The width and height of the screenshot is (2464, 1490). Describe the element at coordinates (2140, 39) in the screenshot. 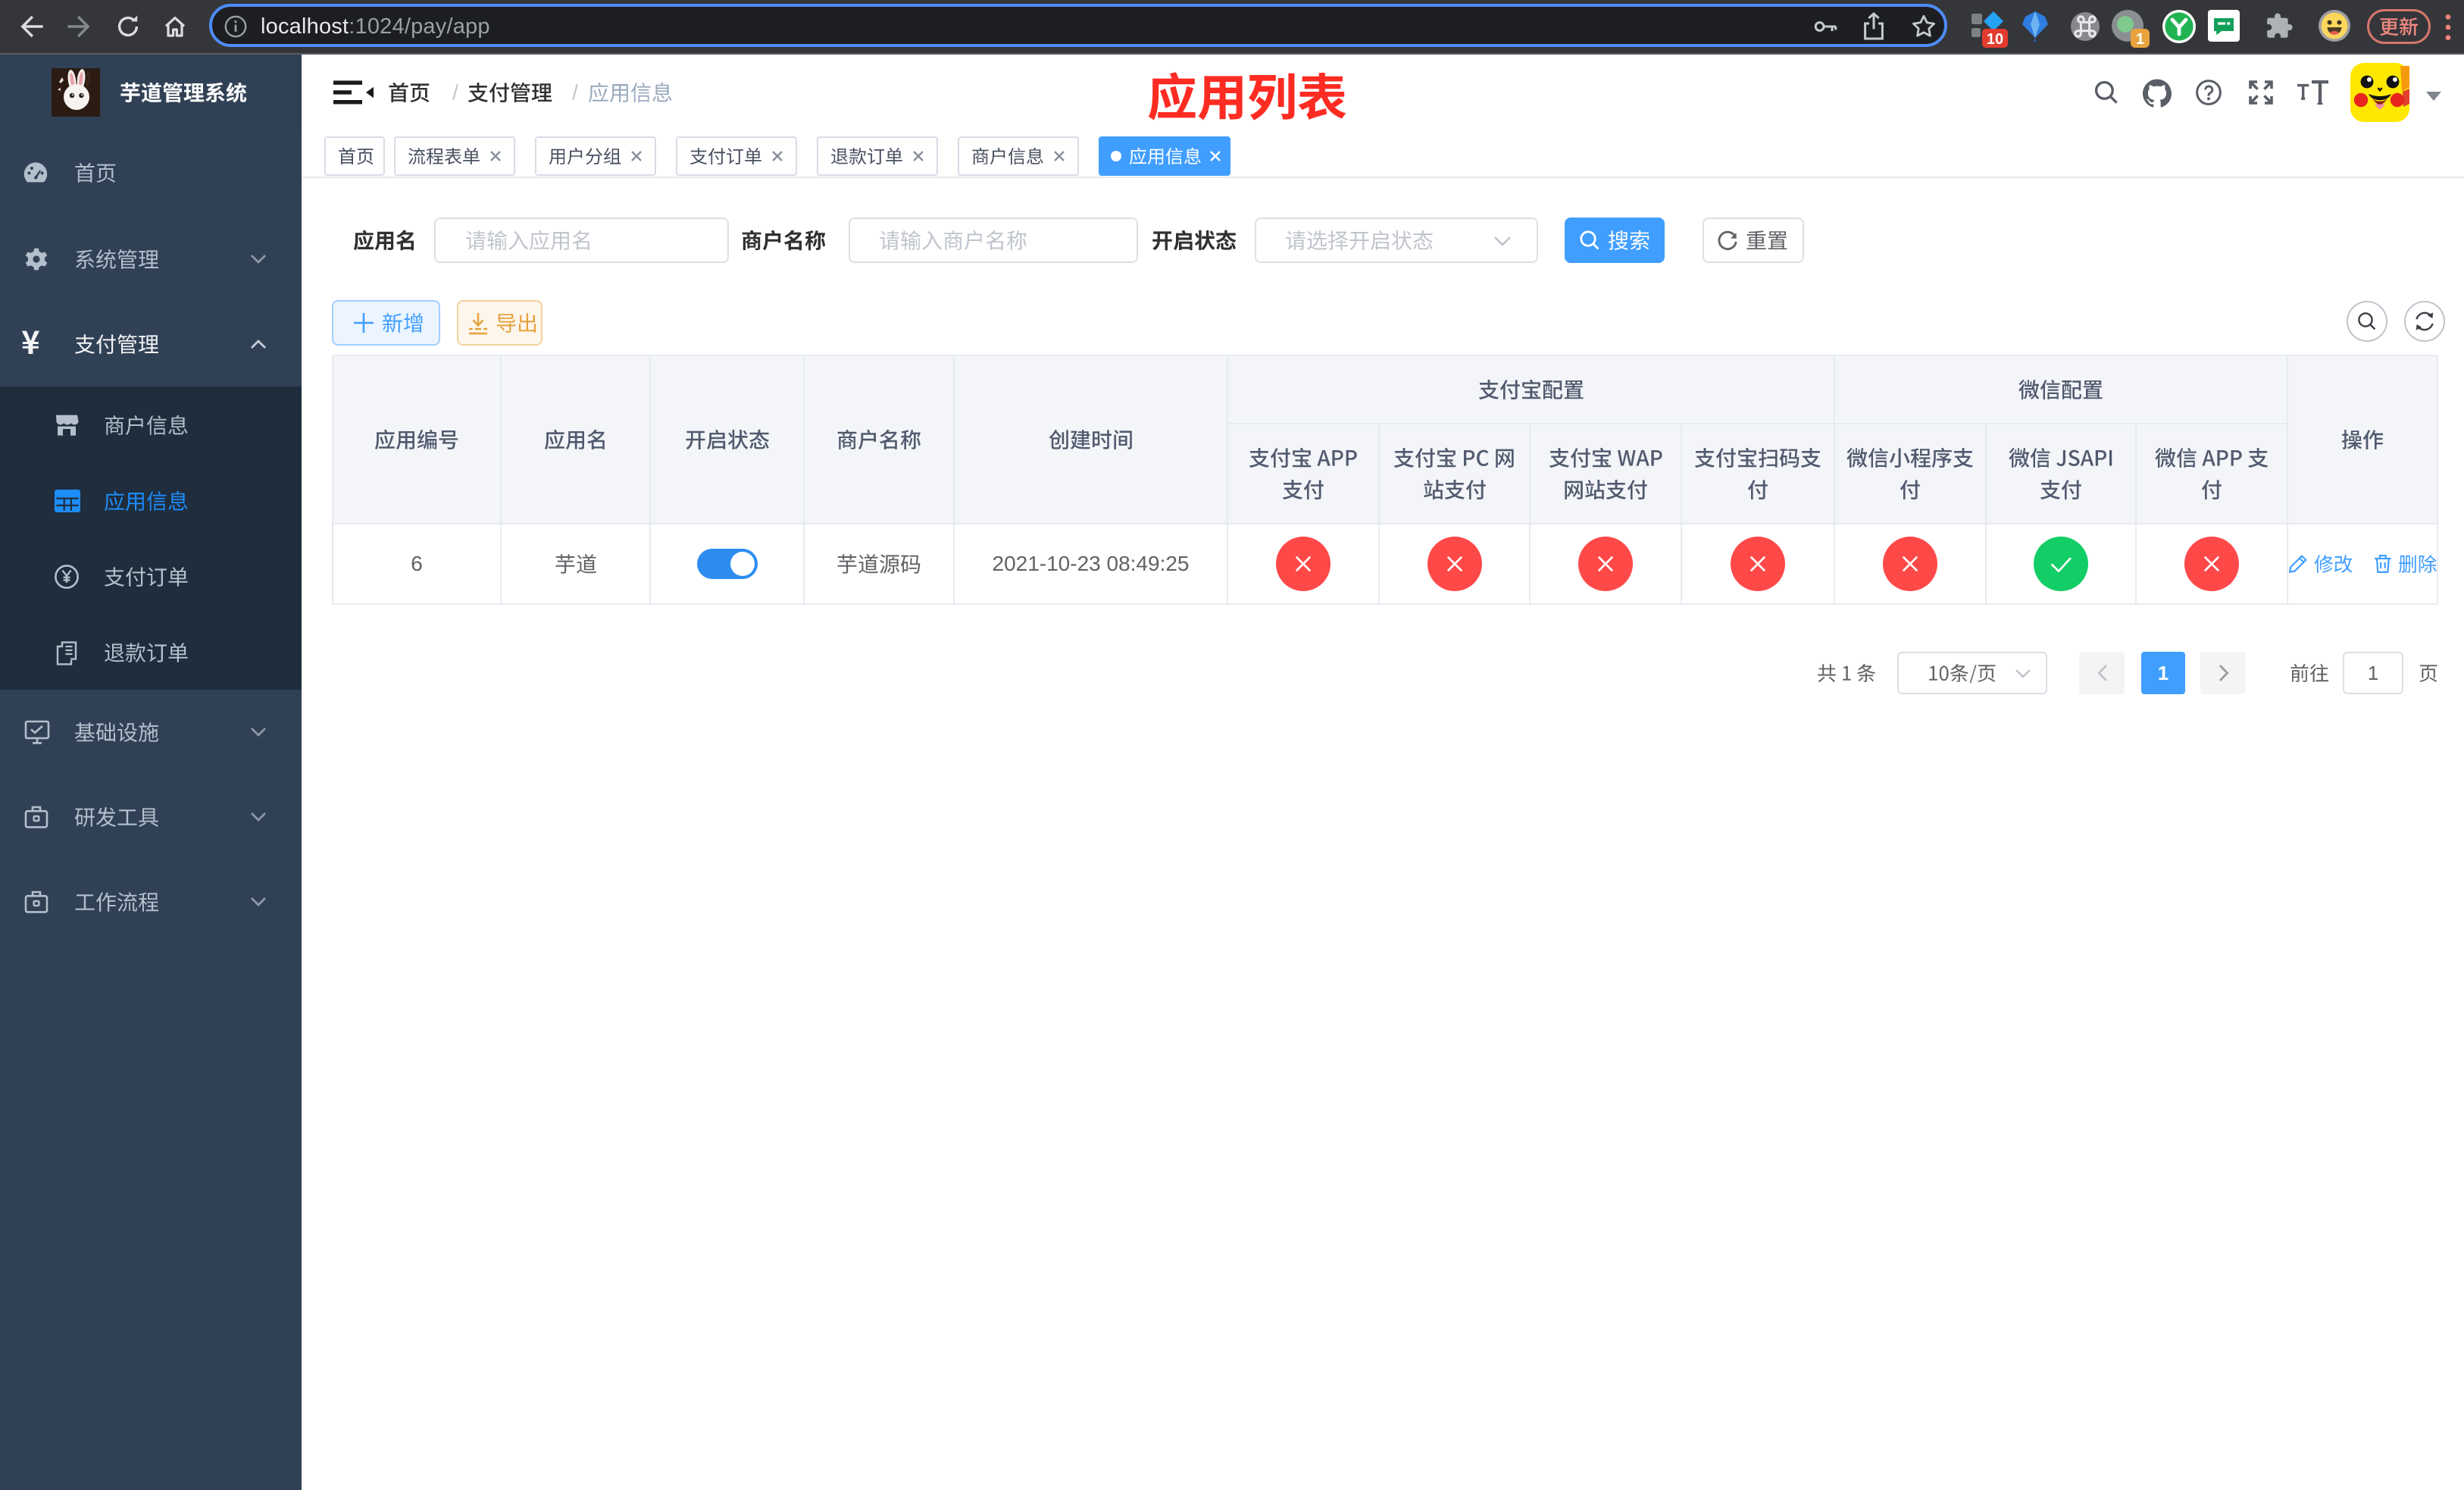

I see `svg-text: 1` at that location.